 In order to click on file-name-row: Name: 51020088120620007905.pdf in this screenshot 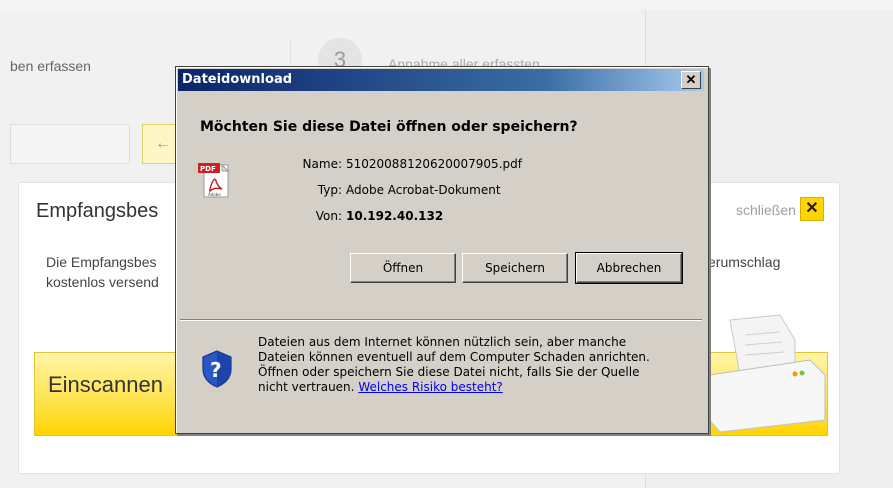, I will do `click(436, 165)`.